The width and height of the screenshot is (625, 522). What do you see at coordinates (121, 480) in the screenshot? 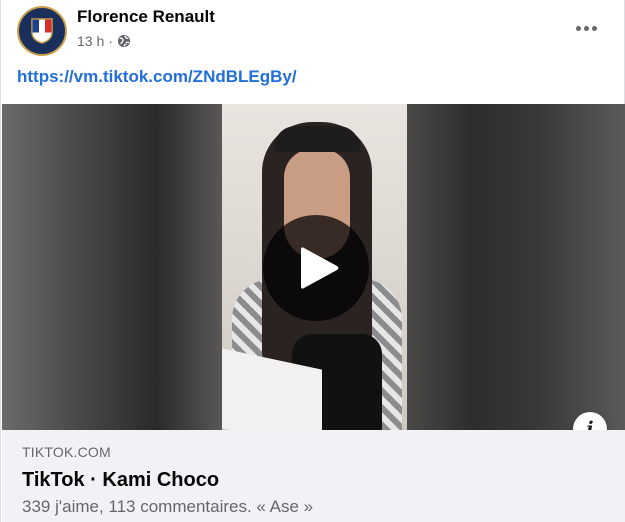
I see `preview-title: TikTok · Kami Choco` at bounding box center [121, 480].